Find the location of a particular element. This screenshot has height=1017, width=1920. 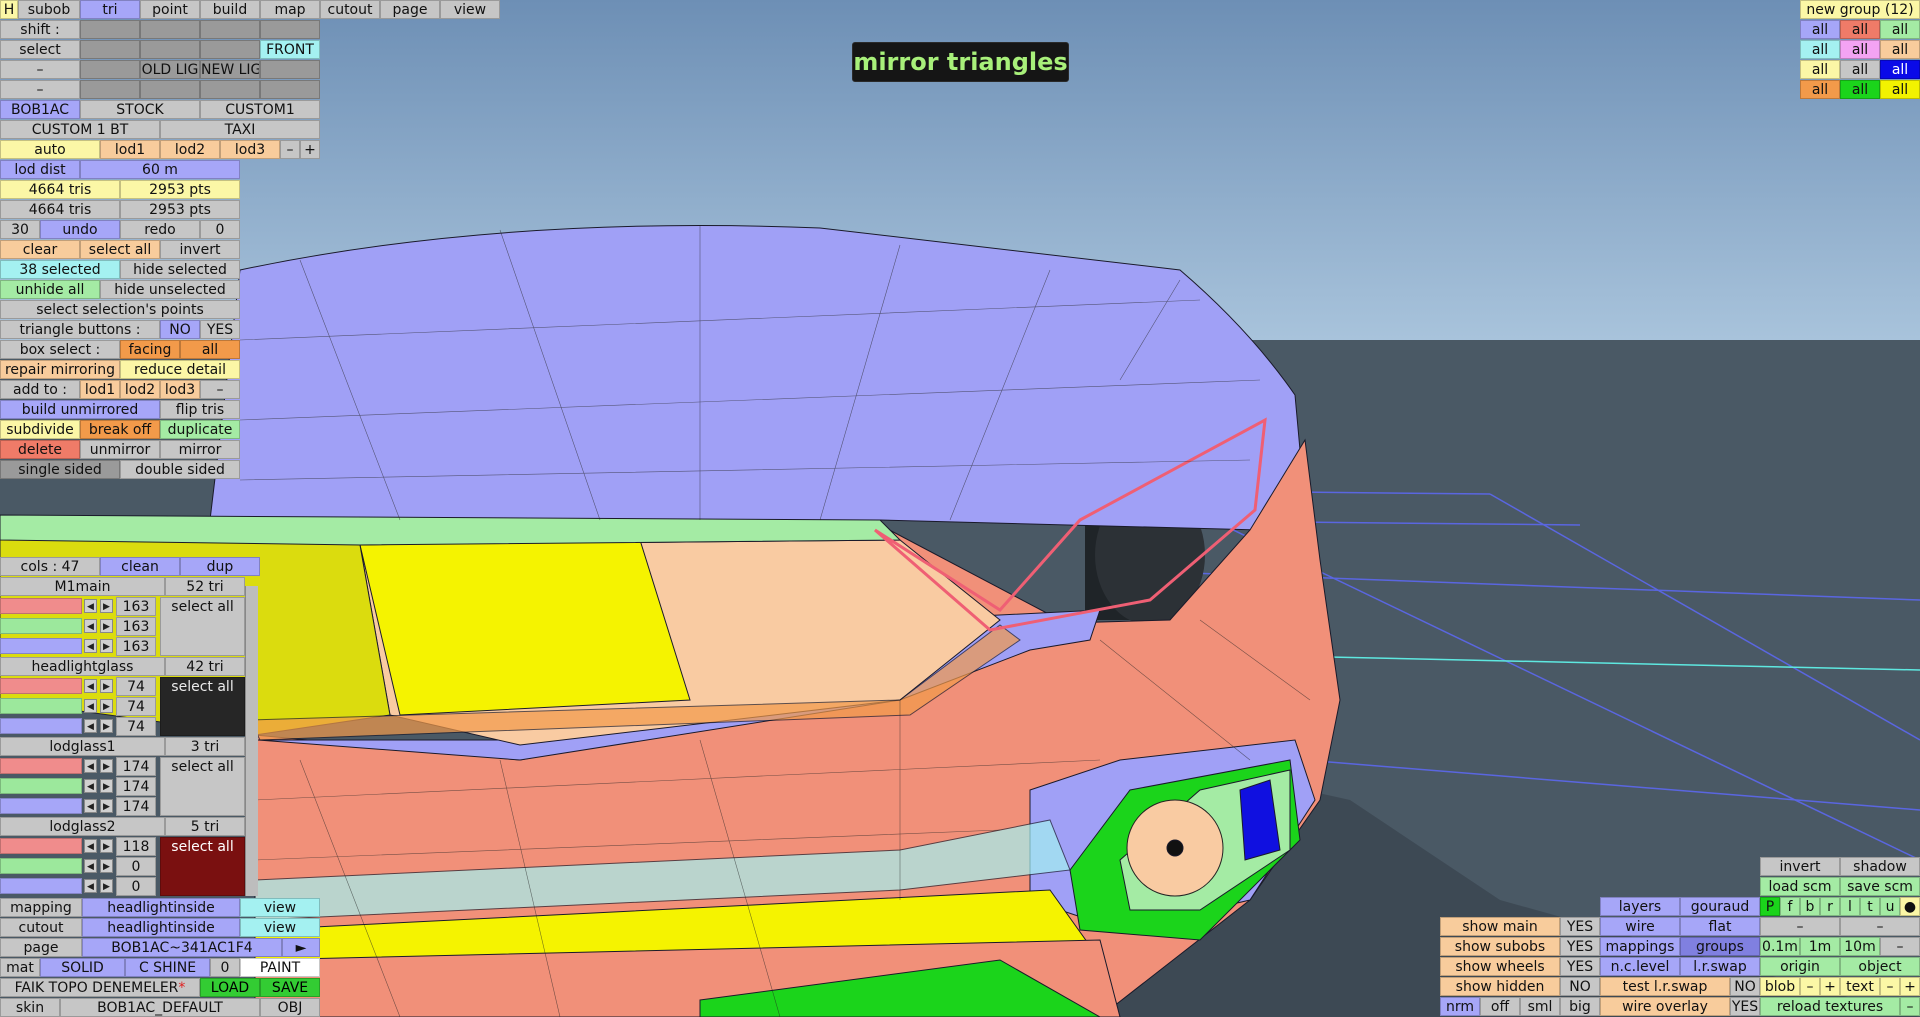

blob-plus: + is located at coordinates (1830, 986).